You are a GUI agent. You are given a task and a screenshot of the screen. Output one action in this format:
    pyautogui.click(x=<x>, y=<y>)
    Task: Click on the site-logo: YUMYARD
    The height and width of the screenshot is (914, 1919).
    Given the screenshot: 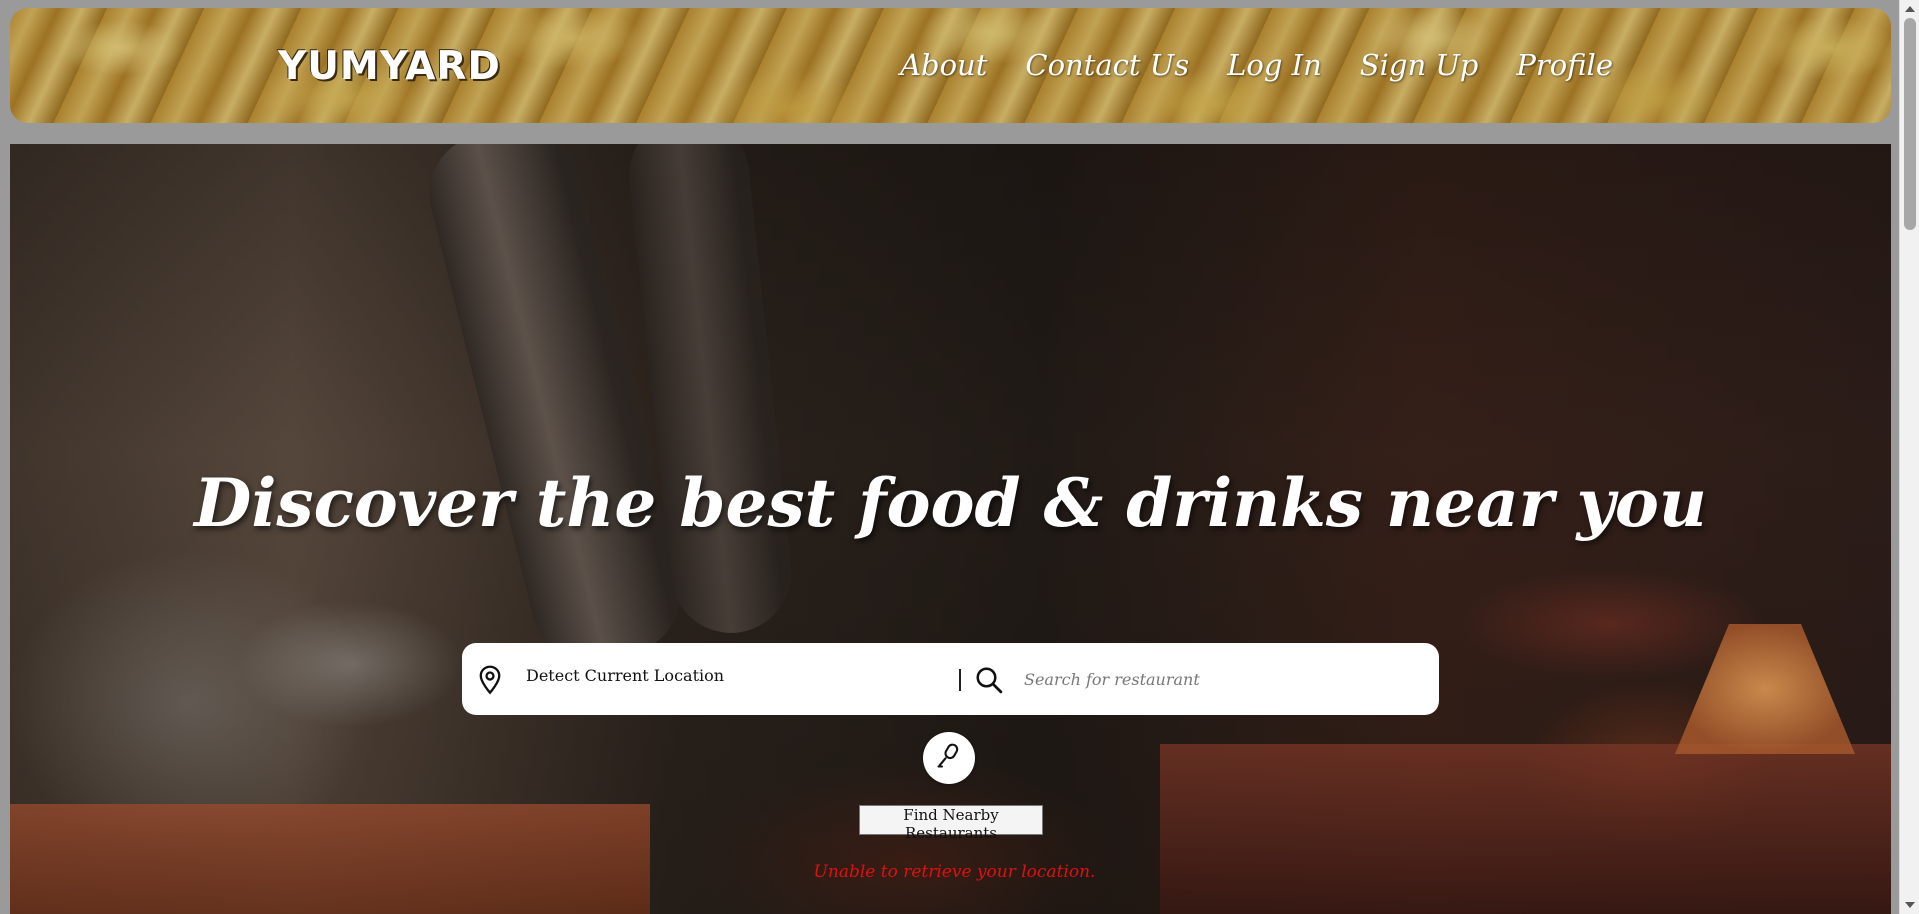 What is the action you would take?
    pyautogui.click(x=389, y=66)
    